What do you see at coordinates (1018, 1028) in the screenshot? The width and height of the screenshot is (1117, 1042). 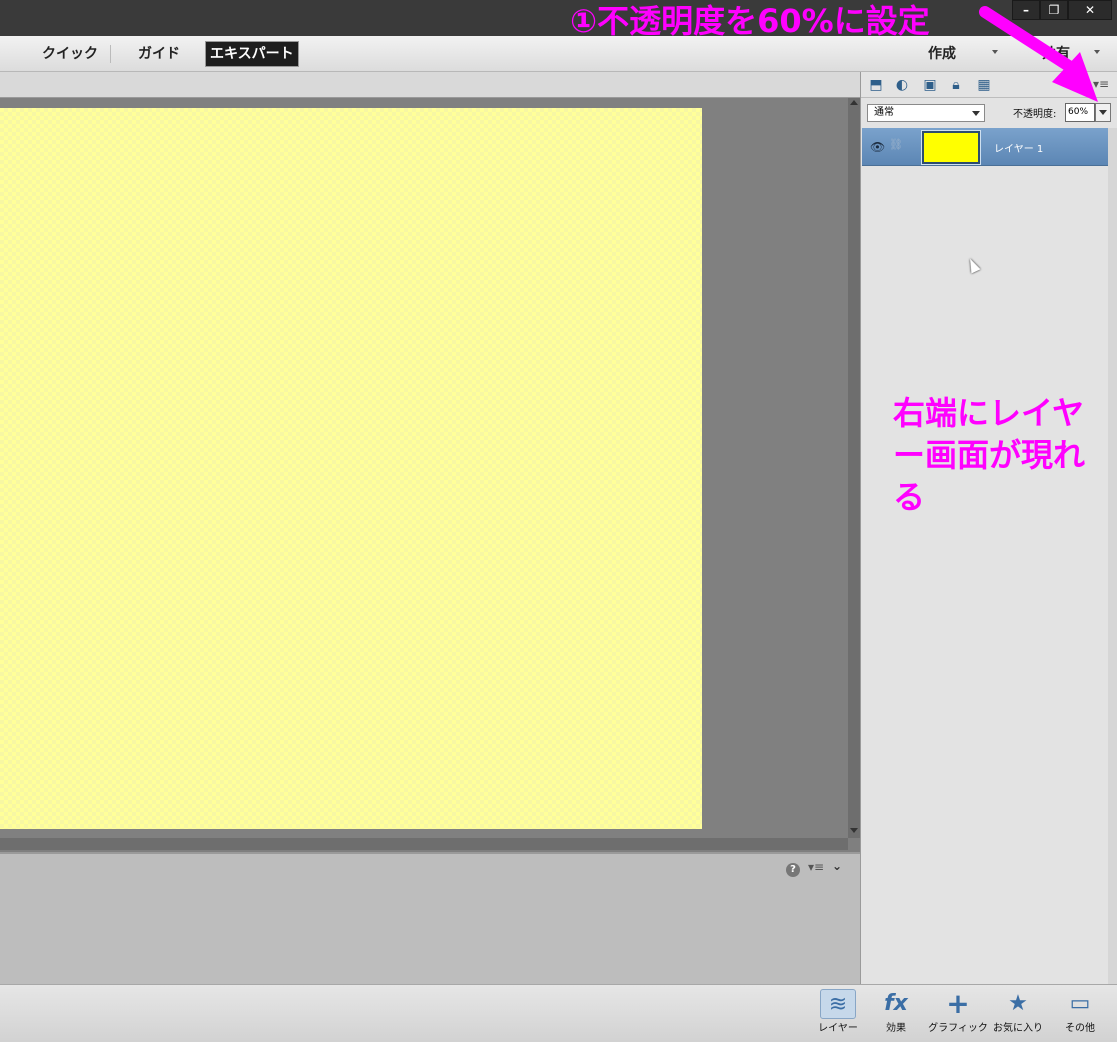 I see `favorites-label: お気に入り` at bounding box center [1018, 1028].